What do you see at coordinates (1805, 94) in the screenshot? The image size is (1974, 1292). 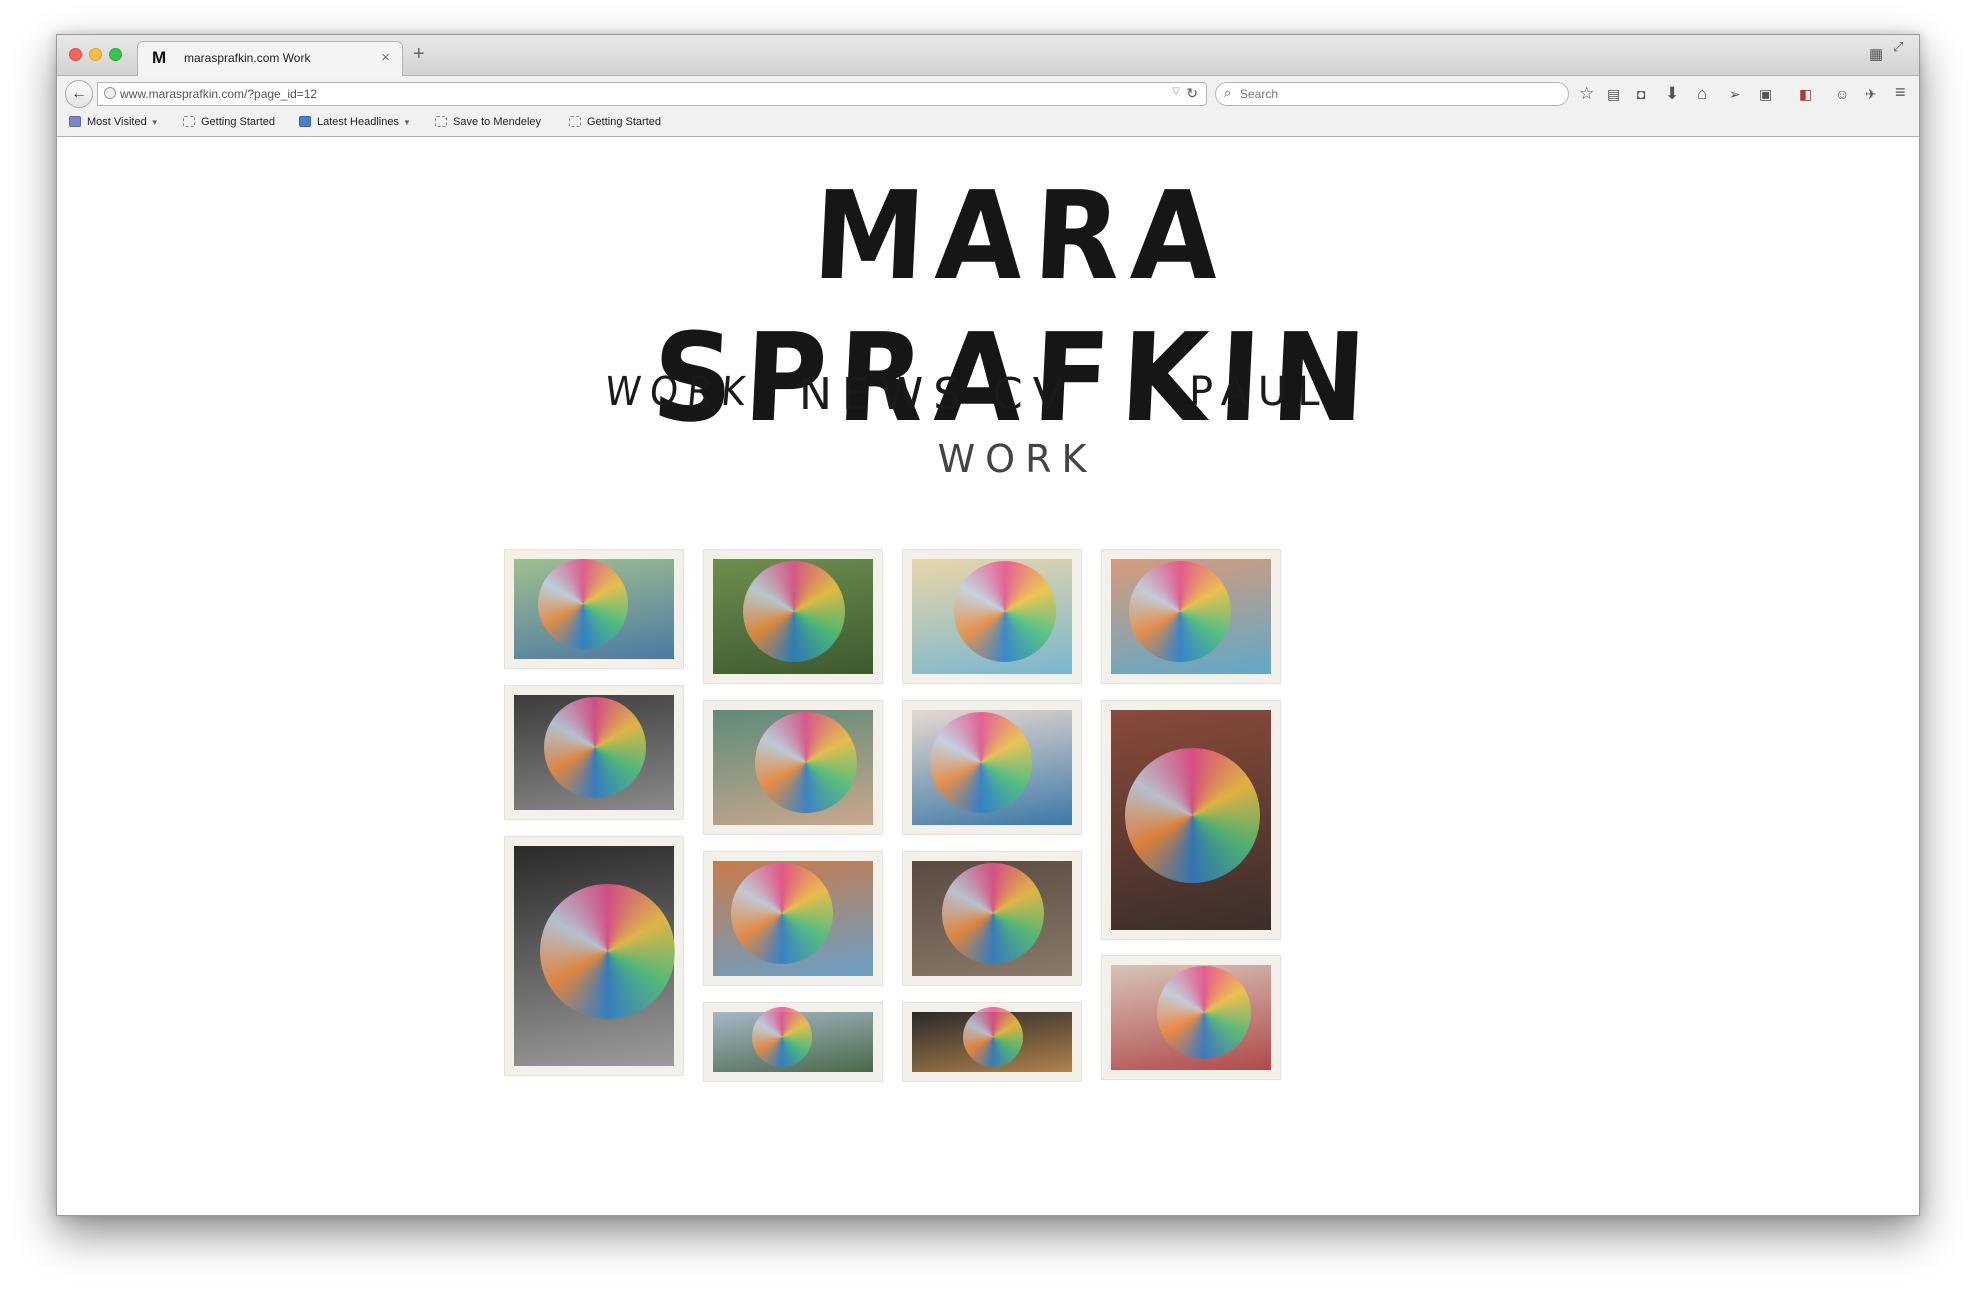 I see `extension-icon: ◧` at bounding box center [1805, 94].